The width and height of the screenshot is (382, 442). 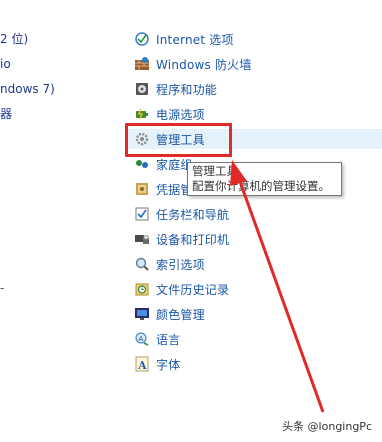 I want to click on left-item: io, so click(x=5, y=64).